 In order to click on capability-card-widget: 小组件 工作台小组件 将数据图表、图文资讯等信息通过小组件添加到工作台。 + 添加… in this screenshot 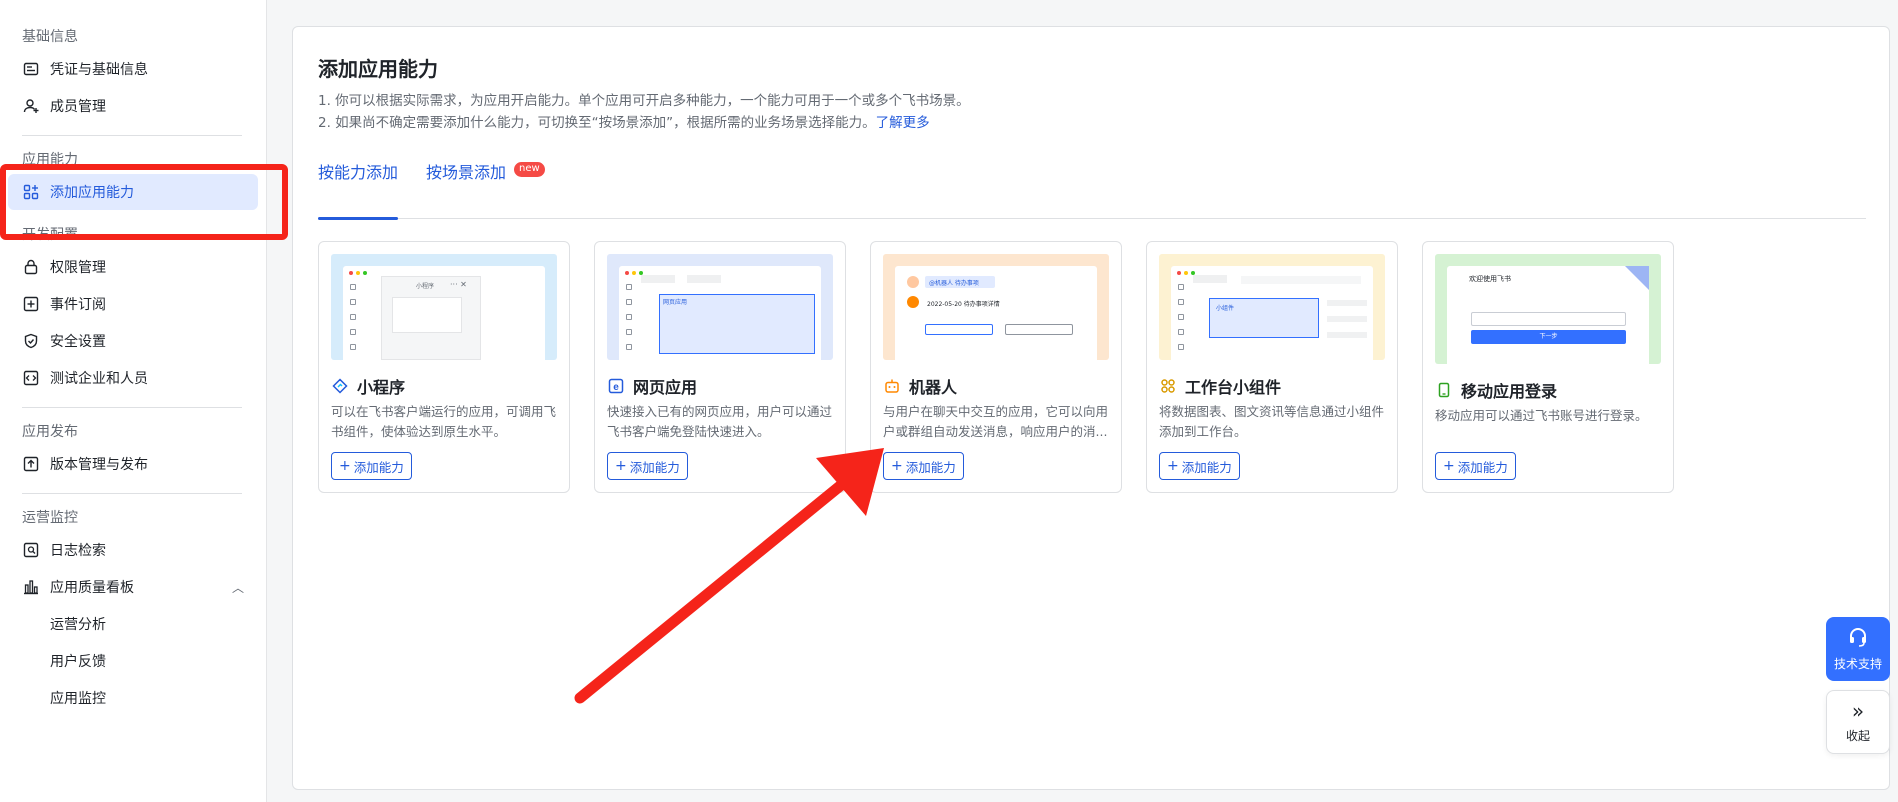, I will do `click(1272, 367)`.